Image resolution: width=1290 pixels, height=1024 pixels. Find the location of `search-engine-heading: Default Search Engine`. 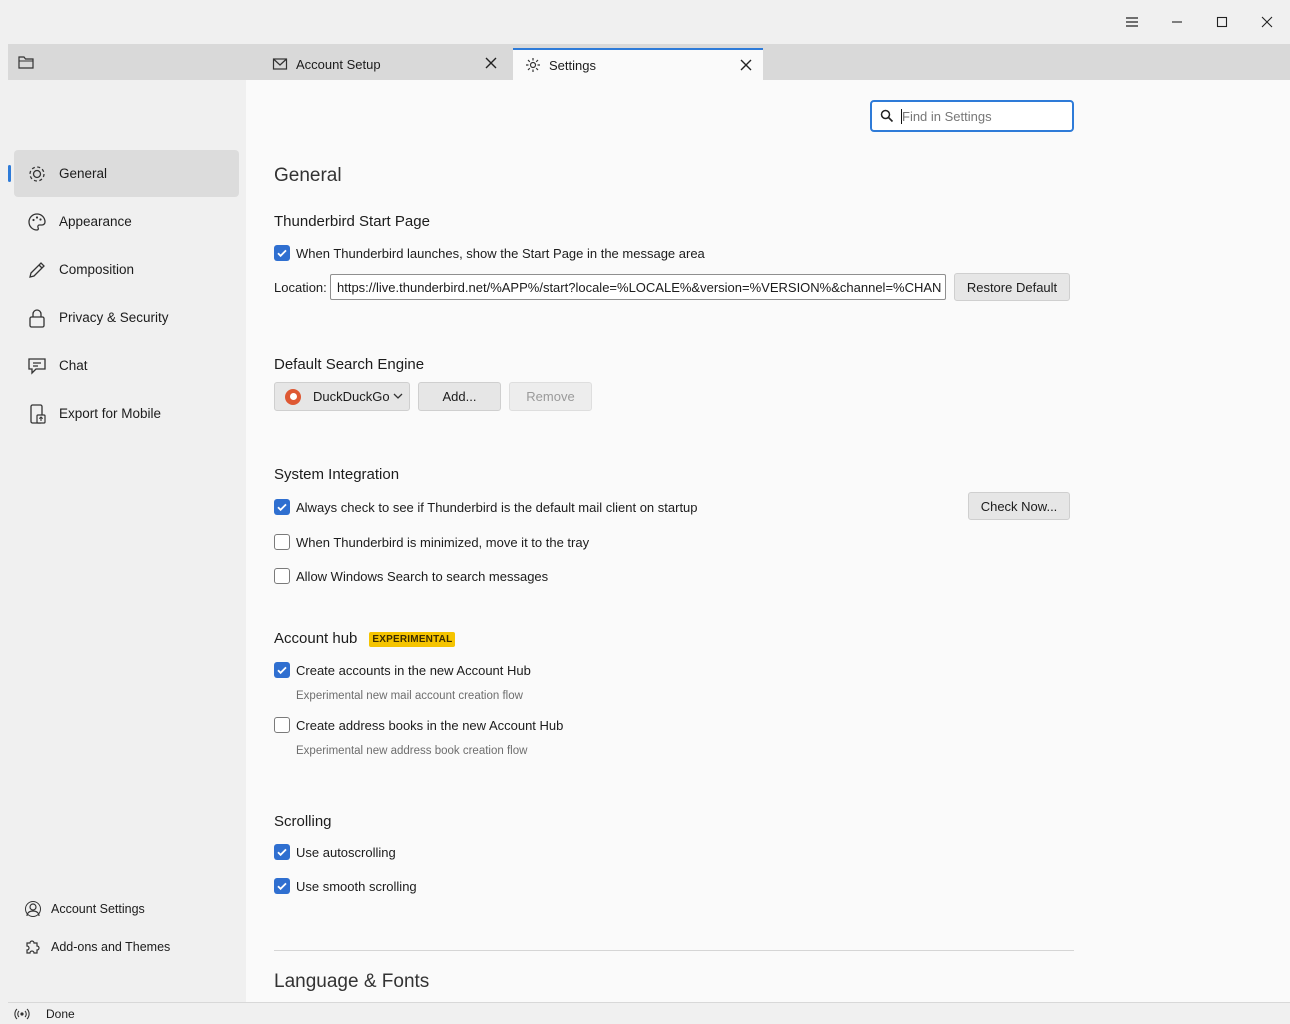

search-engine-heading: Default Search Engine is located at coordinates (349, 364).